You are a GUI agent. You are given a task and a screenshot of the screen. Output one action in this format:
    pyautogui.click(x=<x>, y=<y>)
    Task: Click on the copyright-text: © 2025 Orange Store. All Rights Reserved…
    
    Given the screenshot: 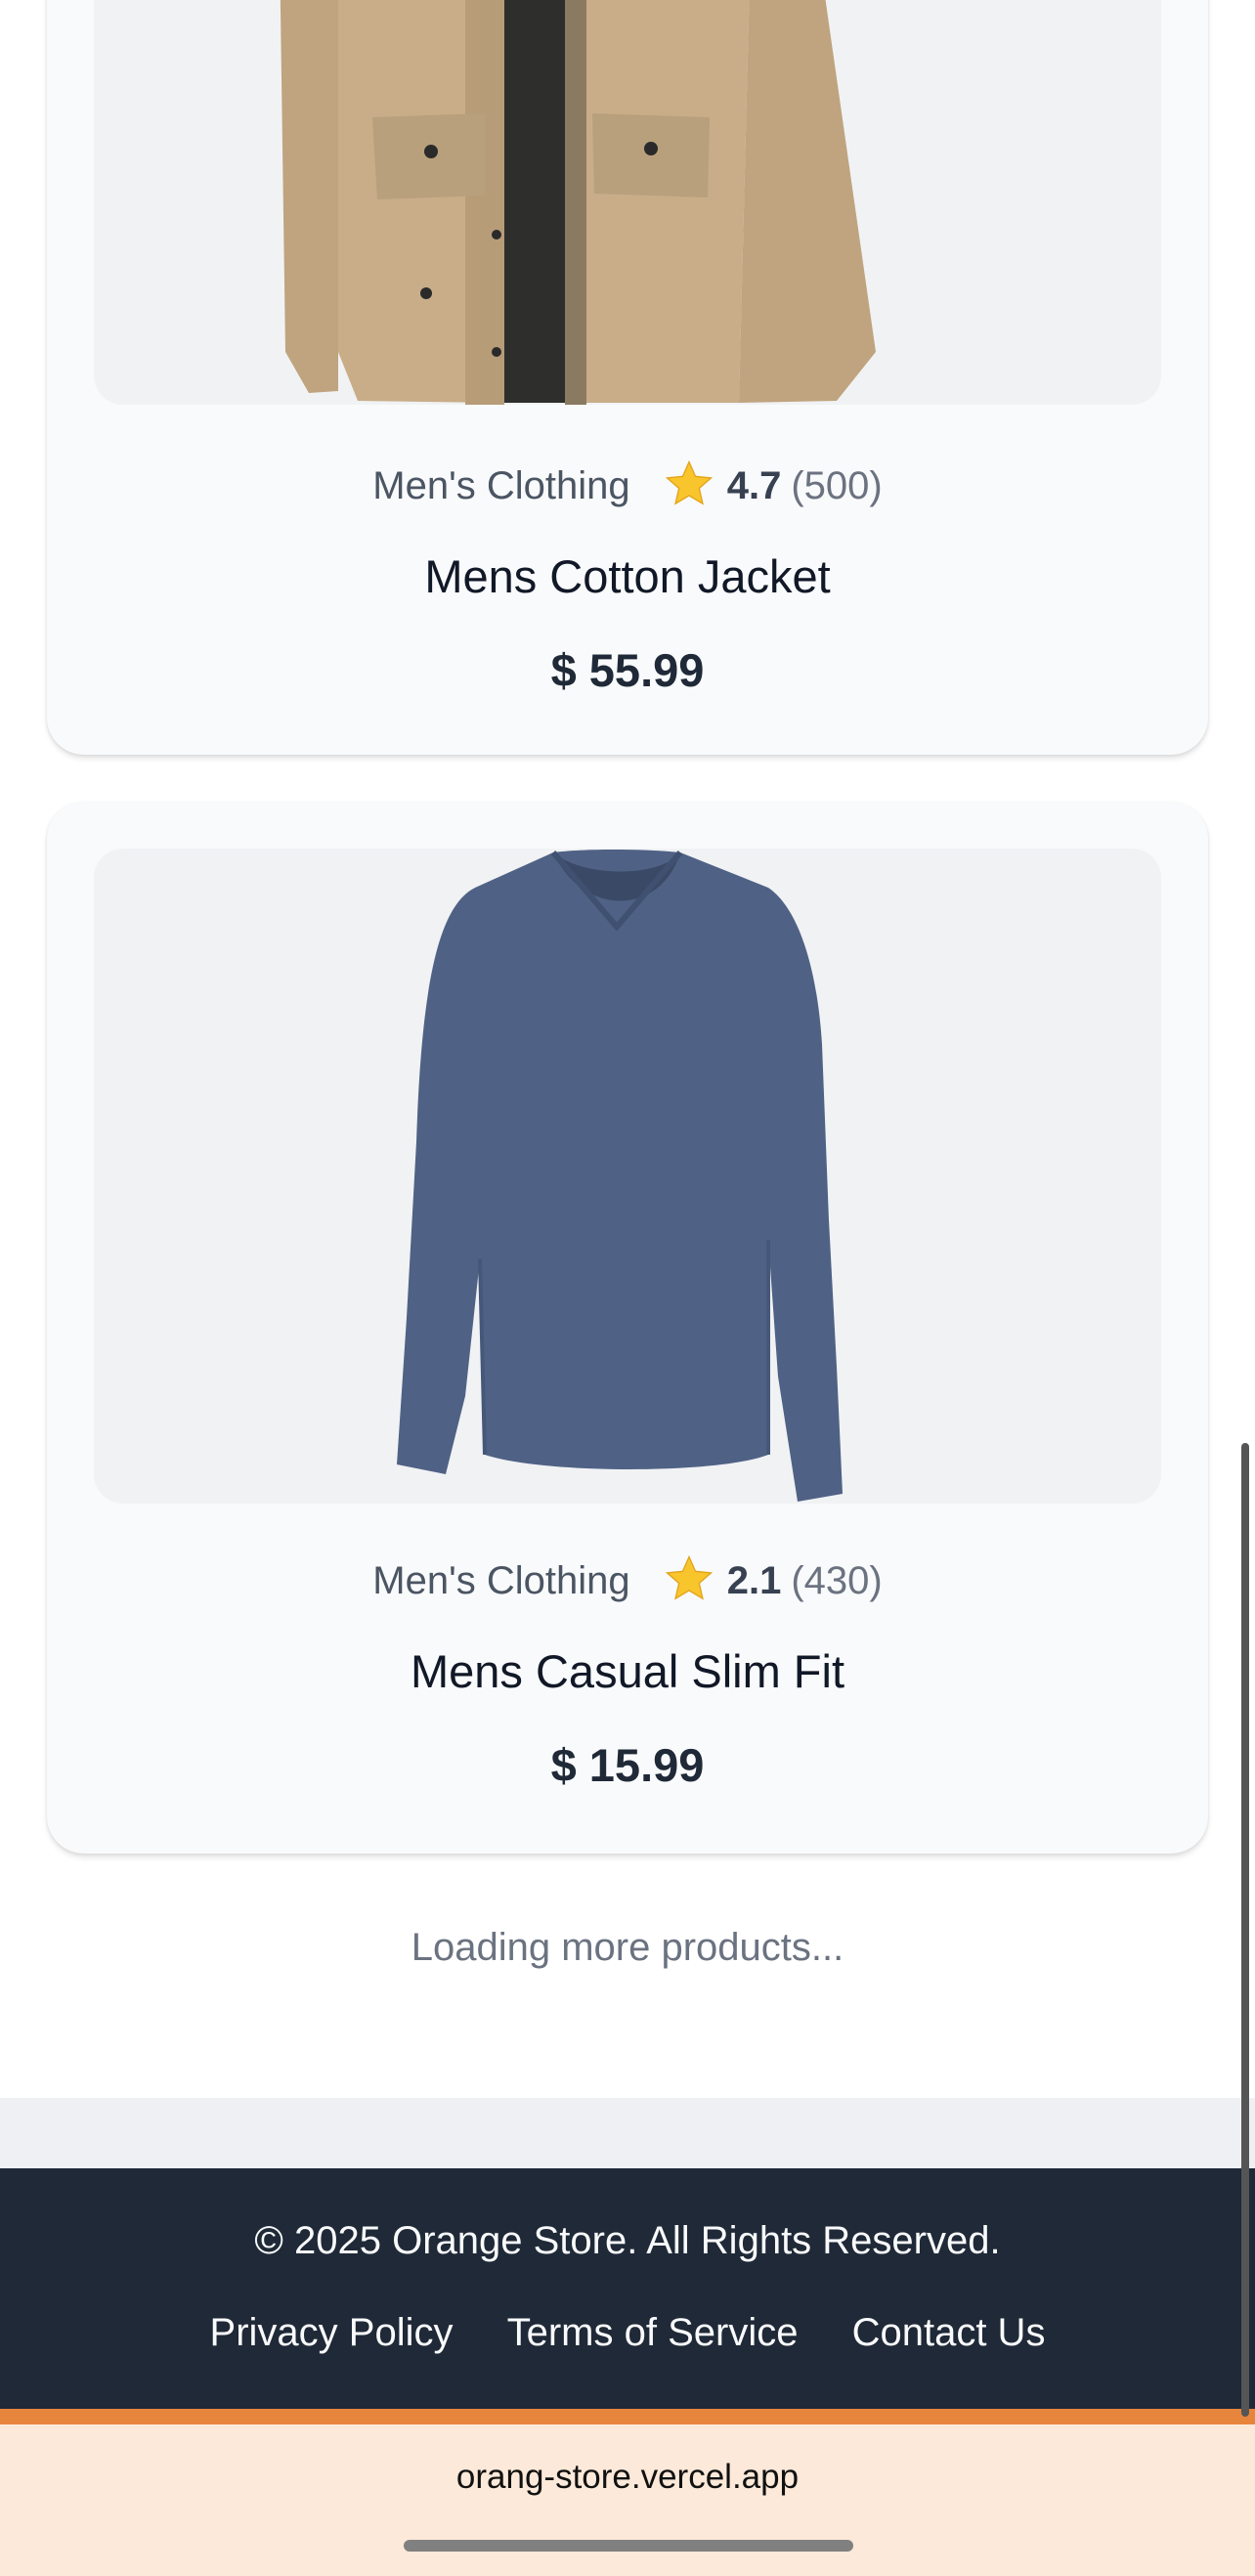 What is the action you would take?
    pyautogui.click(x=627, y=2240)
    